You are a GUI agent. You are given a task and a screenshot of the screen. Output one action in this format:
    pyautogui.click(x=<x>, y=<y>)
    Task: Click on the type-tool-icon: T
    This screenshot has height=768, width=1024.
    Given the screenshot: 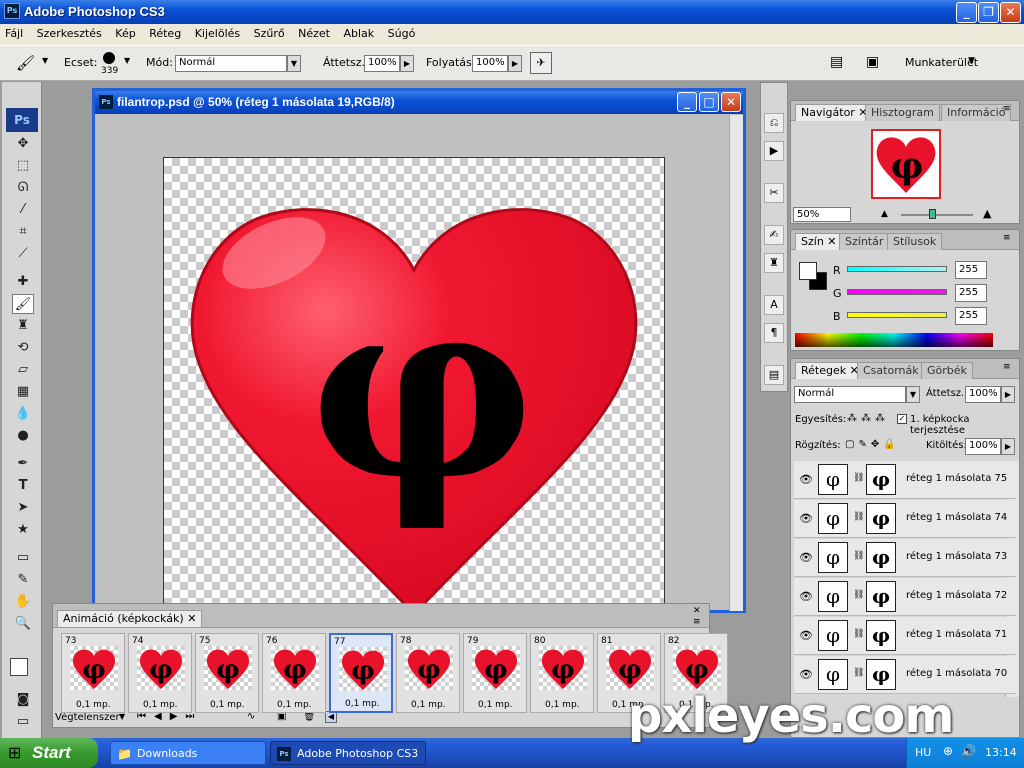 What is the action you would take?
    pyautogui.click(x=23, y=486)
    